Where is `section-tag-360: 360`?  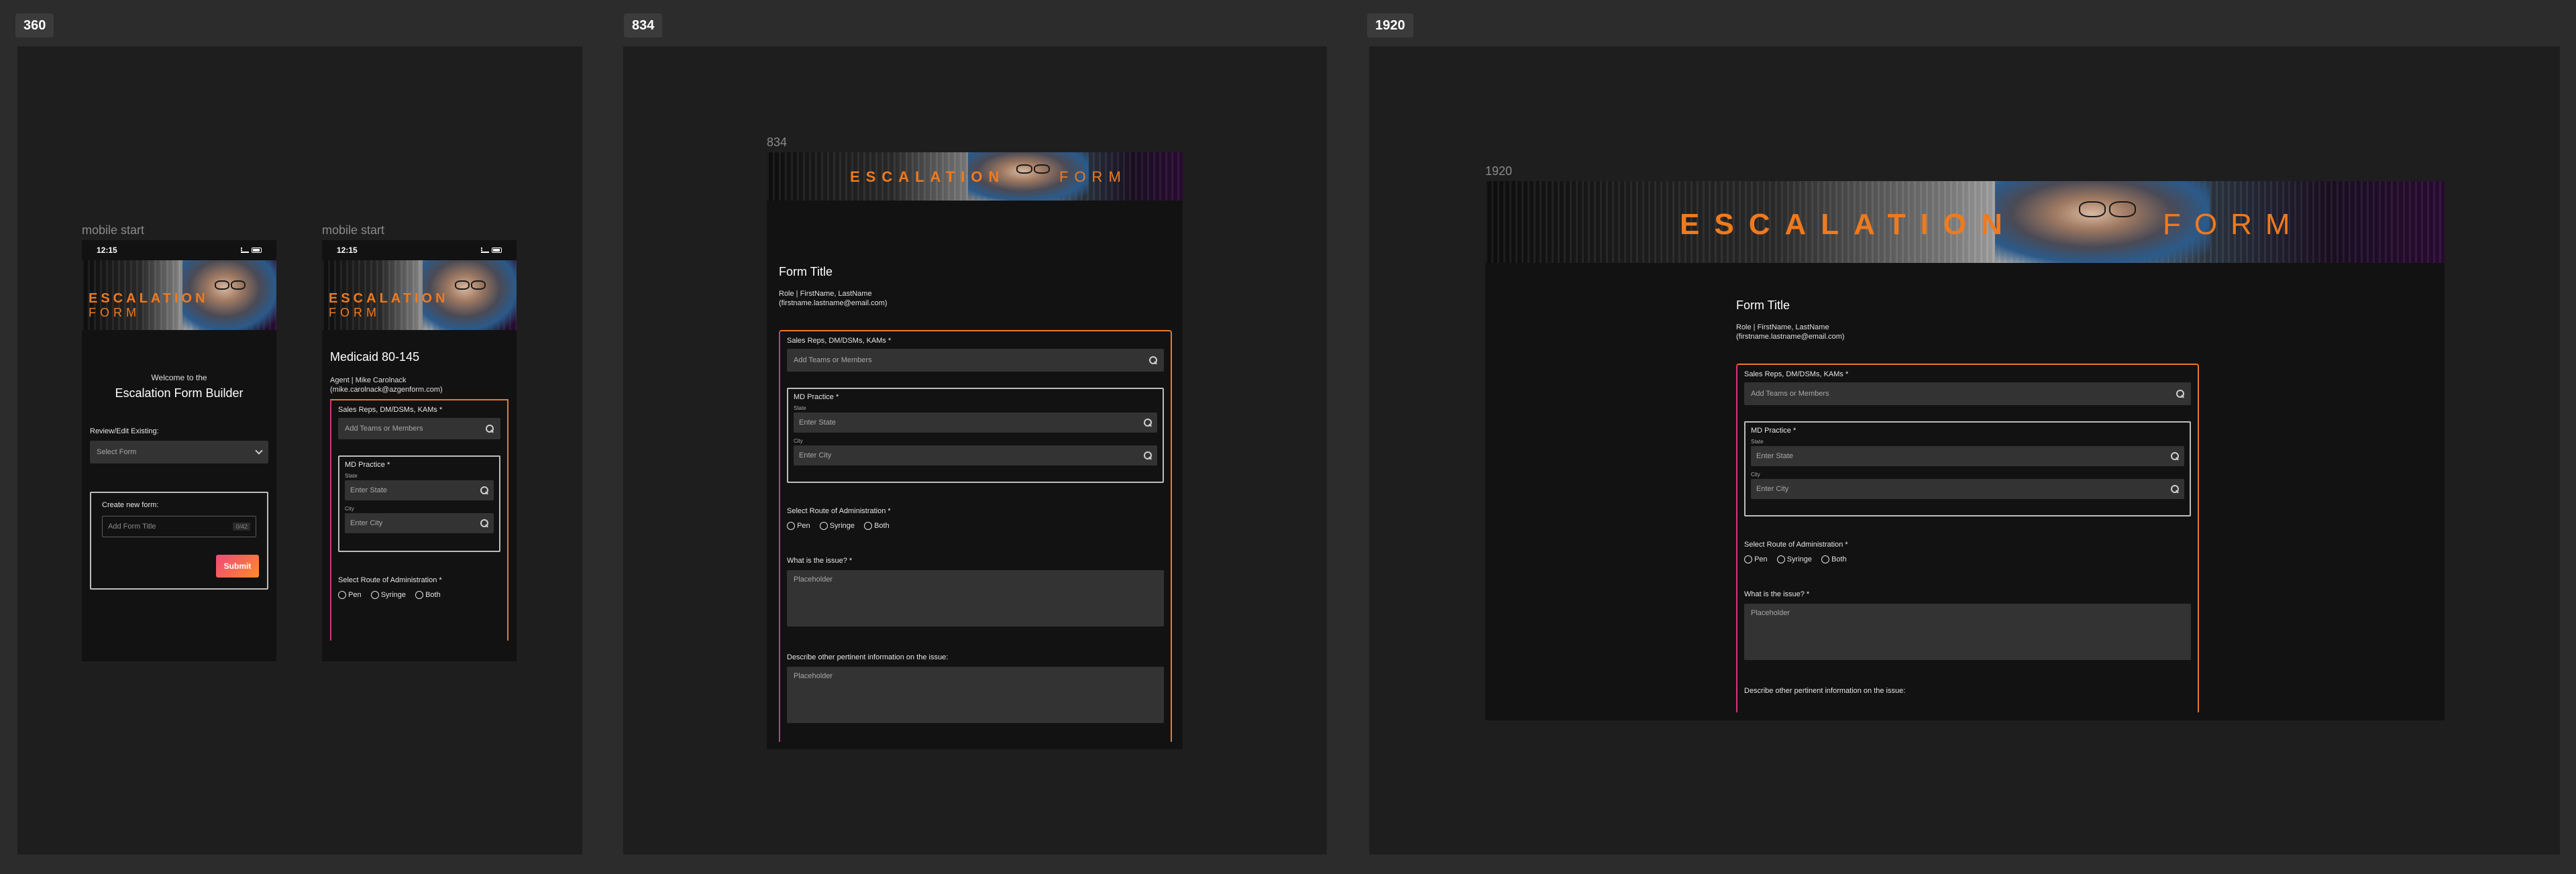 section-tag-360: 360 is located at coordinates (34, 25).